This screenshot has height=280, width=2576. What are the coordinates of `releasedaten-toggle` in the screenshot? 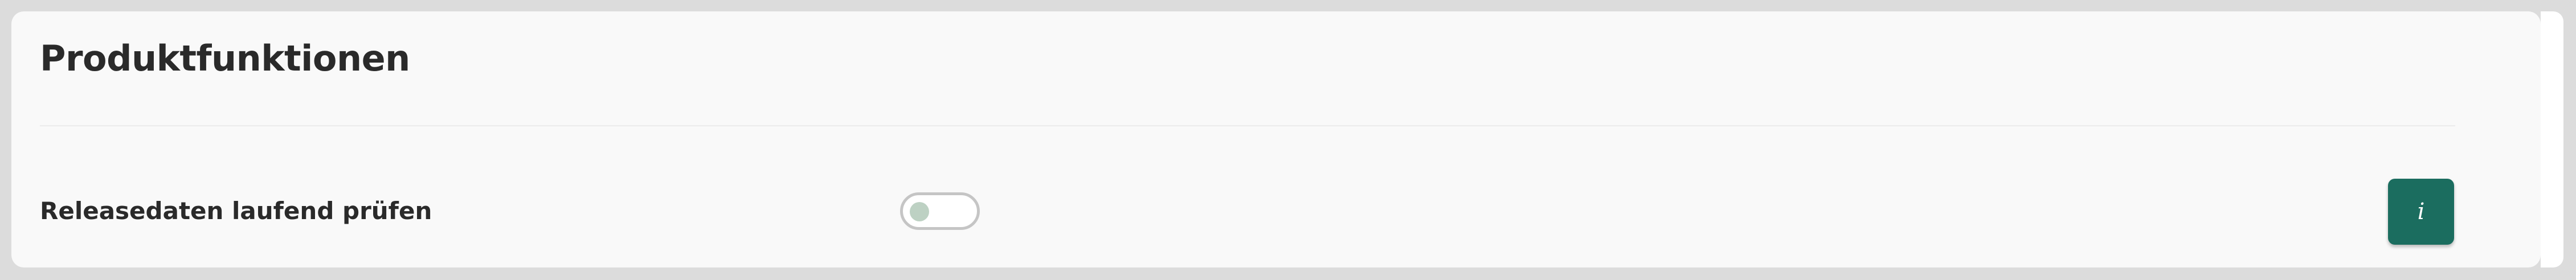 It's located at (940, 211).